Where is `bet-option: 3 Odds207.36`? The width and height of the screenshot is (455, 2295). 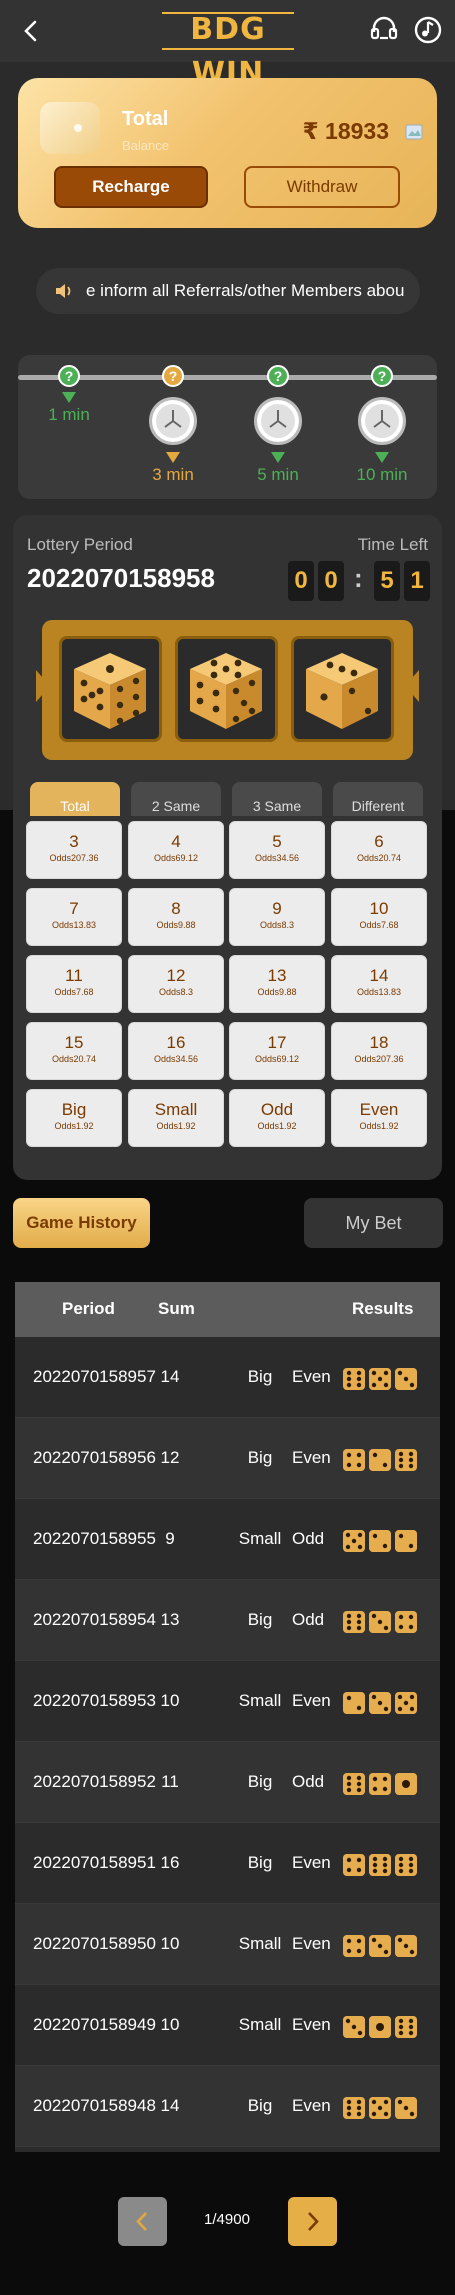
bet-option: 3 Odds207.36 is located at coordinates (74, 850).